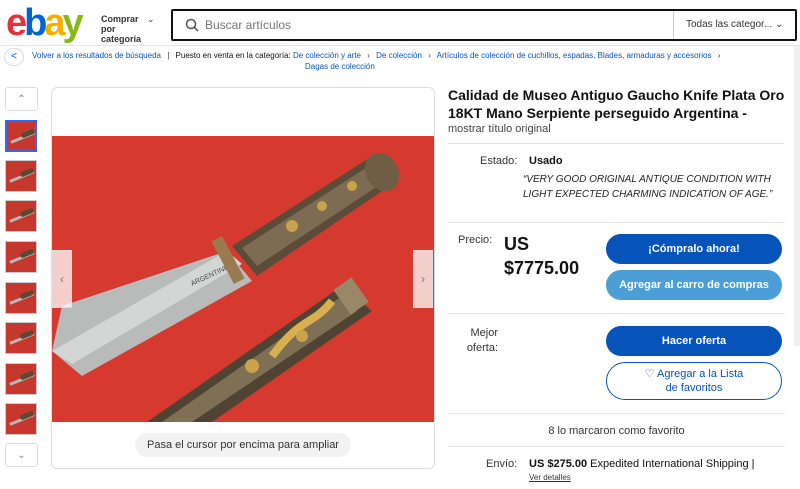 Image resolution: width=800 pixels, height=489 pixels. I want to click on buy-now-button: ¡Cómpralo ahora!, so click(694, 249).